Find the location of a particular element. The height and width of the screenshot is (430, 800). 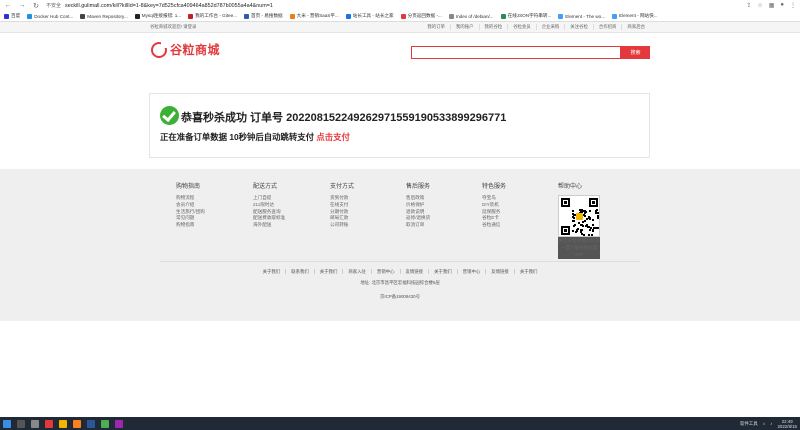

redirect-text: 正在准备订单数据 10秒钟后自动跳转支付 is located at coordinates (237, 137).